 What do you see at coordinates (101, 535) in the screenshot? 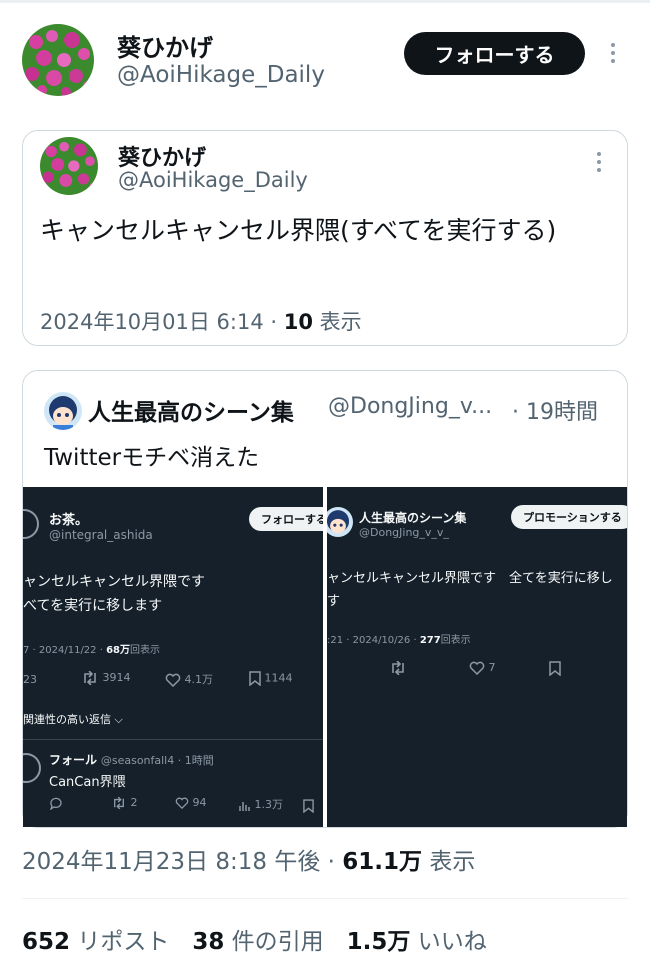
I see `shot-left-handle: @integral_ashida` at bounding box center [101, 535].